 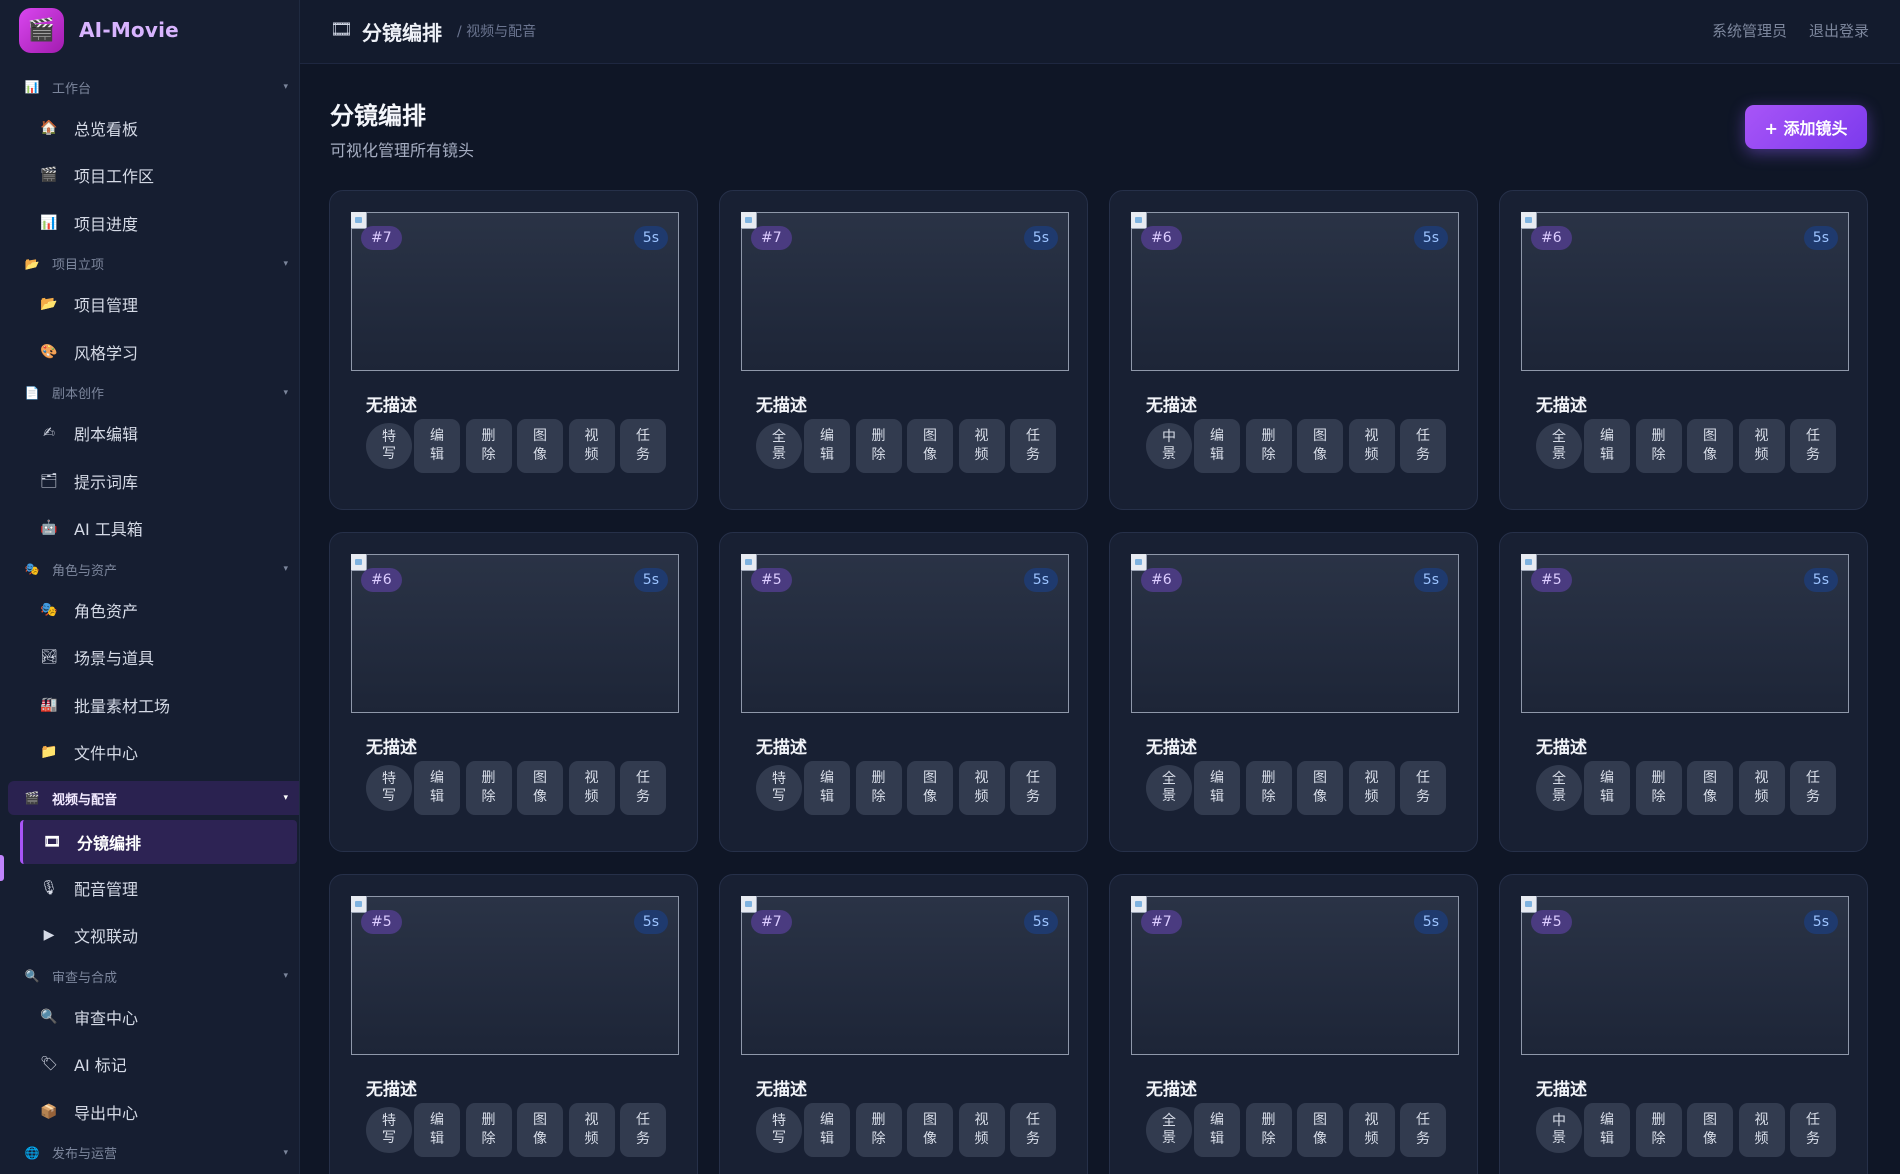 I want to click on sidebar-item-project-progress: 📊 项目进度, so click(x=149, y=223).